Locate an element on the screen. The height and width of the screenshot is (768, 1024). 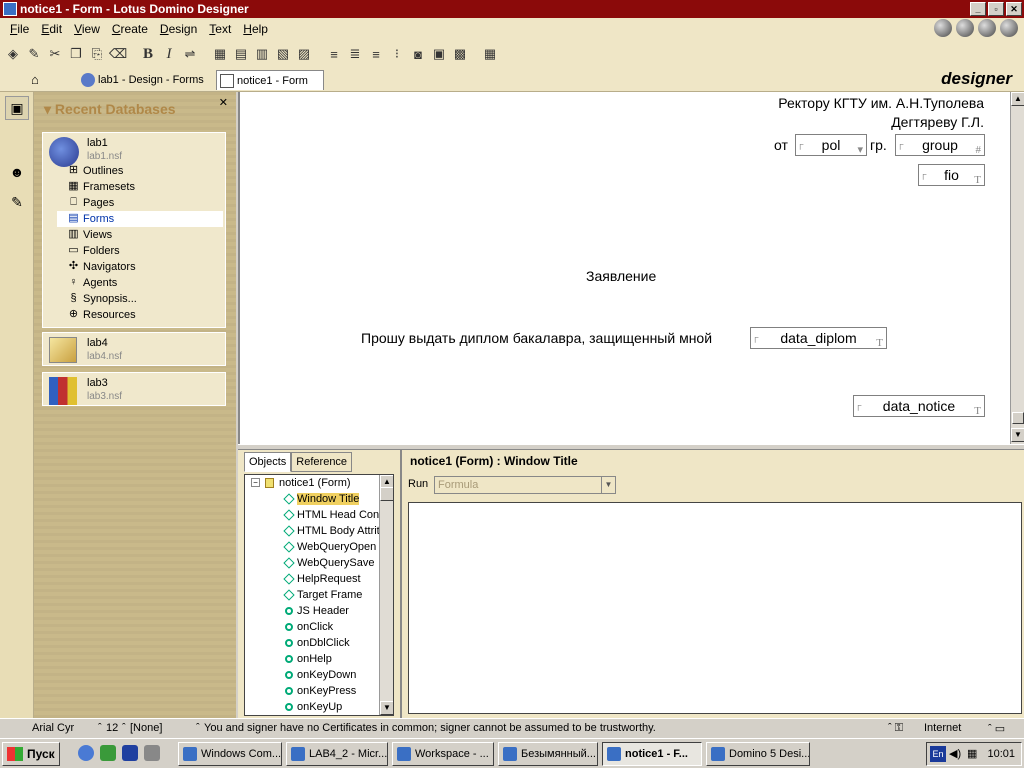
copy-icon: ❐ is located at coordinates (76, 54).